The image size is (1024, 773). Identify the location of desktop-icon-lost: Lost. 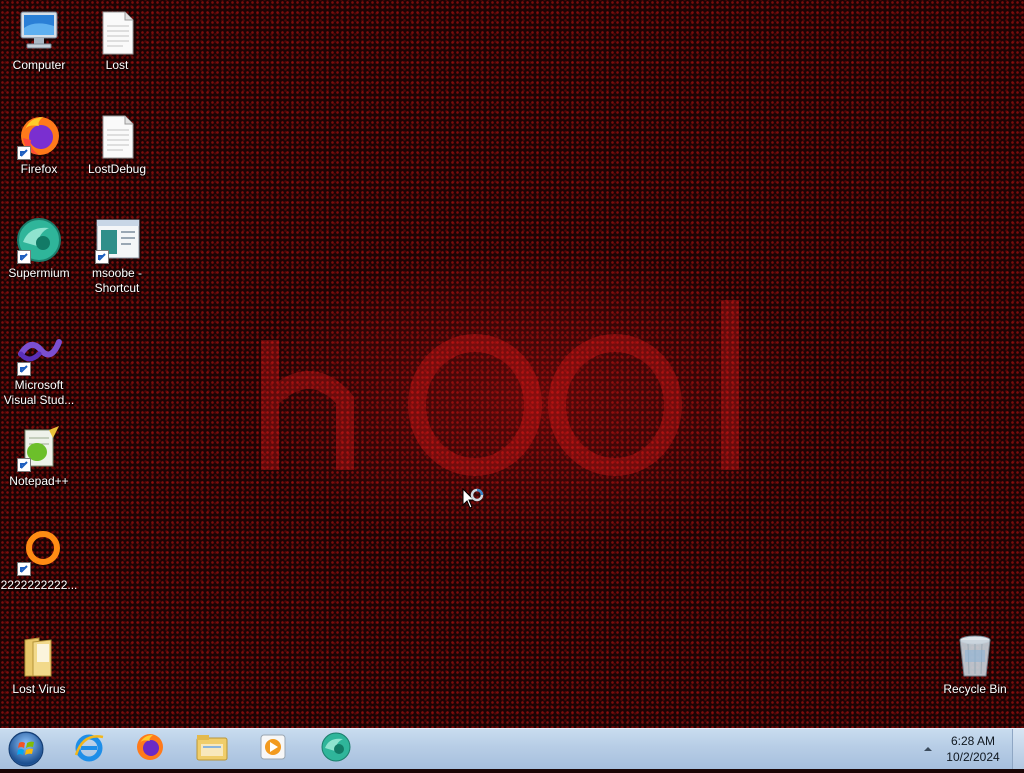
(117, 40).